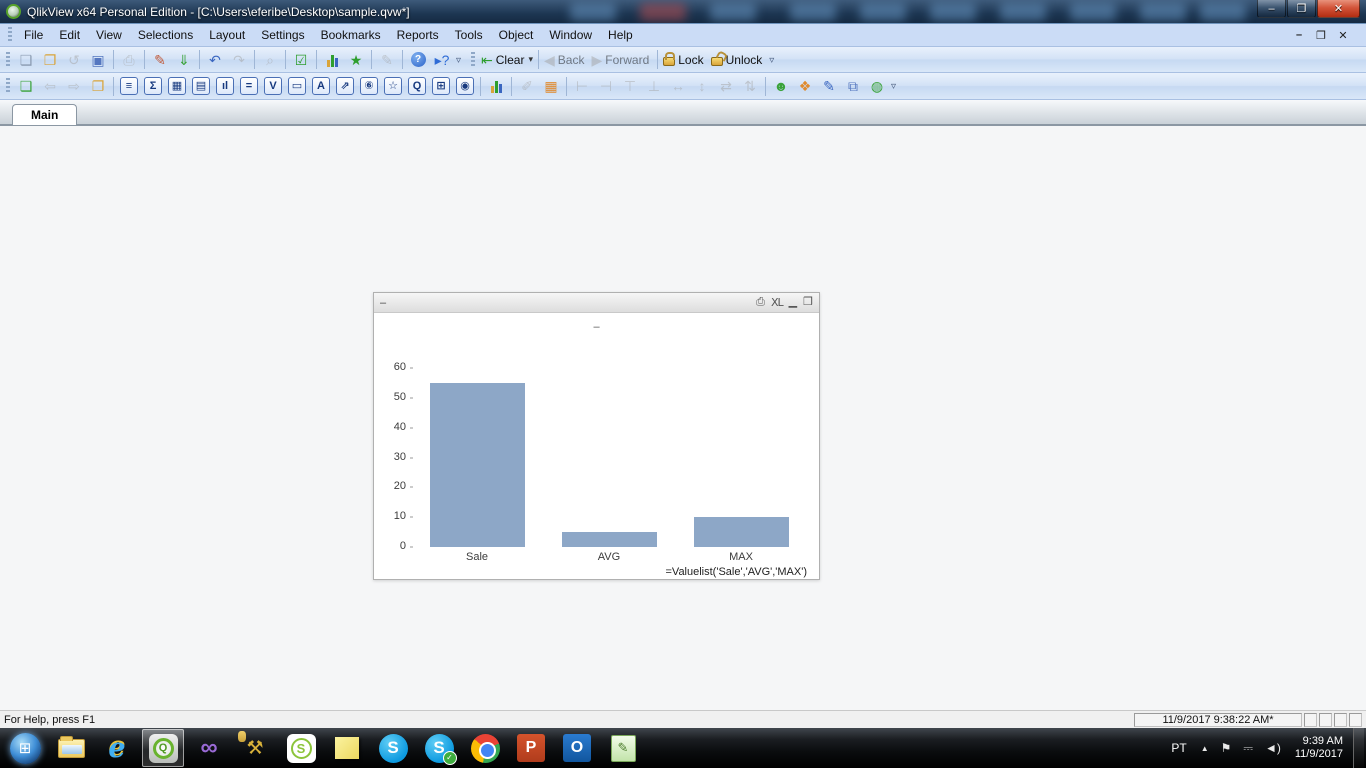 Image resolution: width=1366 pixels, height=768 pixels. Describe the element at coordinates (184, 60) in the screenshot. I see `reload-data-button: ⇓` at that location.